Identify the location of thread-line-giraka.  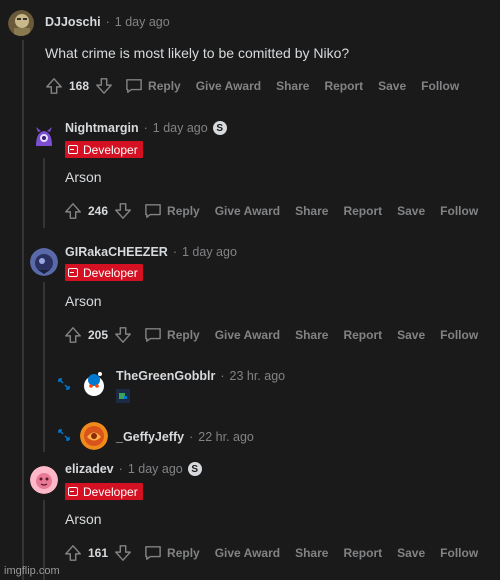
(44, 367).